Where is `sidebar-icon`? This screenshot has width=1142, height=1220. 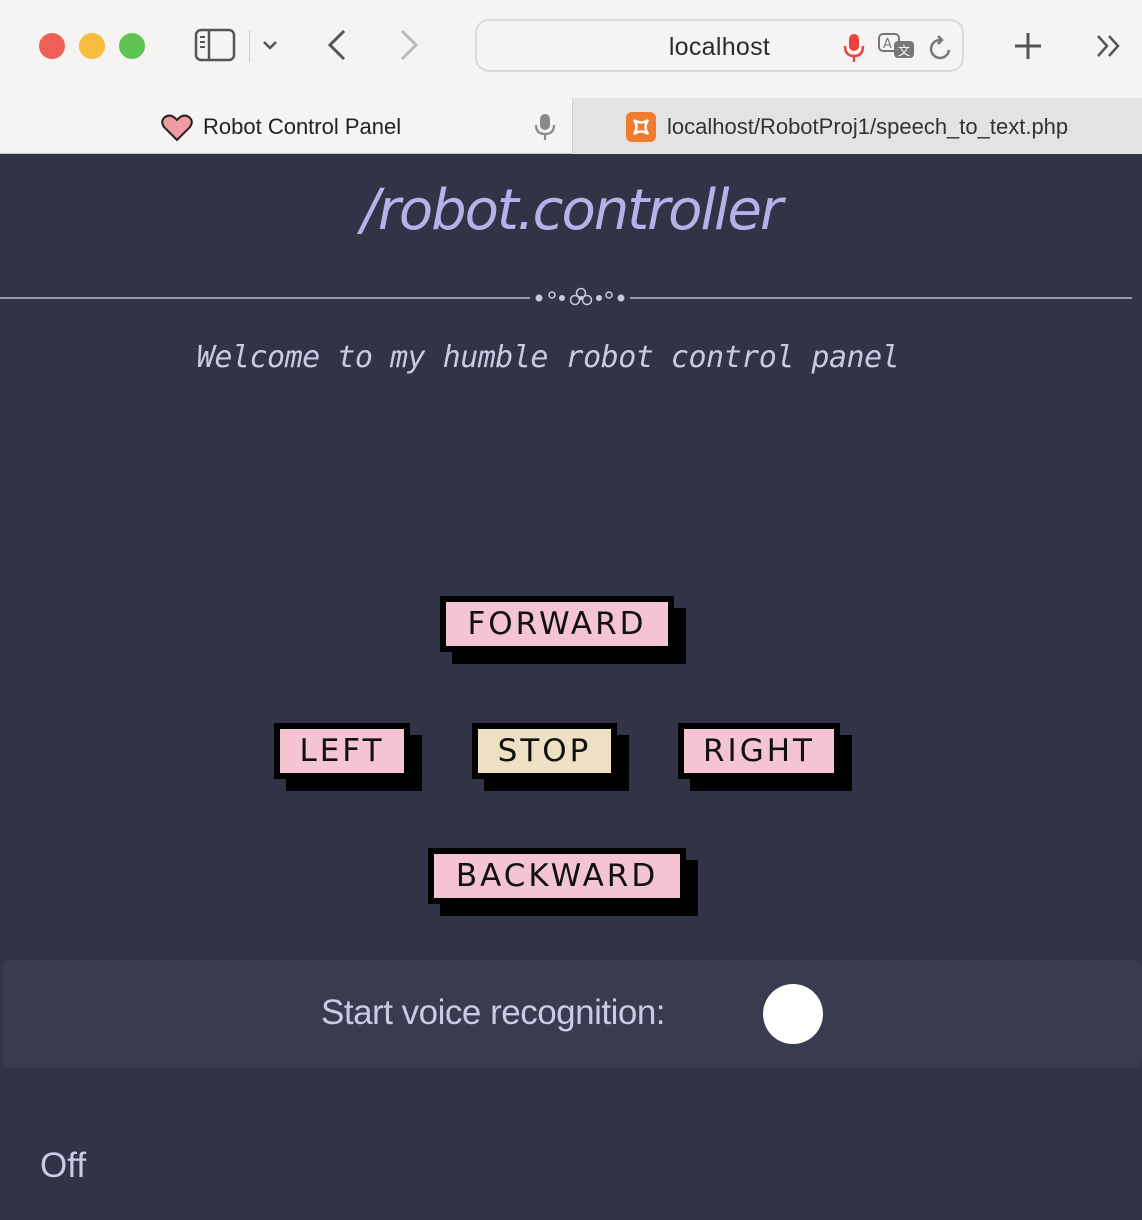 sidebar-icon is located at coordinates (215, 45).